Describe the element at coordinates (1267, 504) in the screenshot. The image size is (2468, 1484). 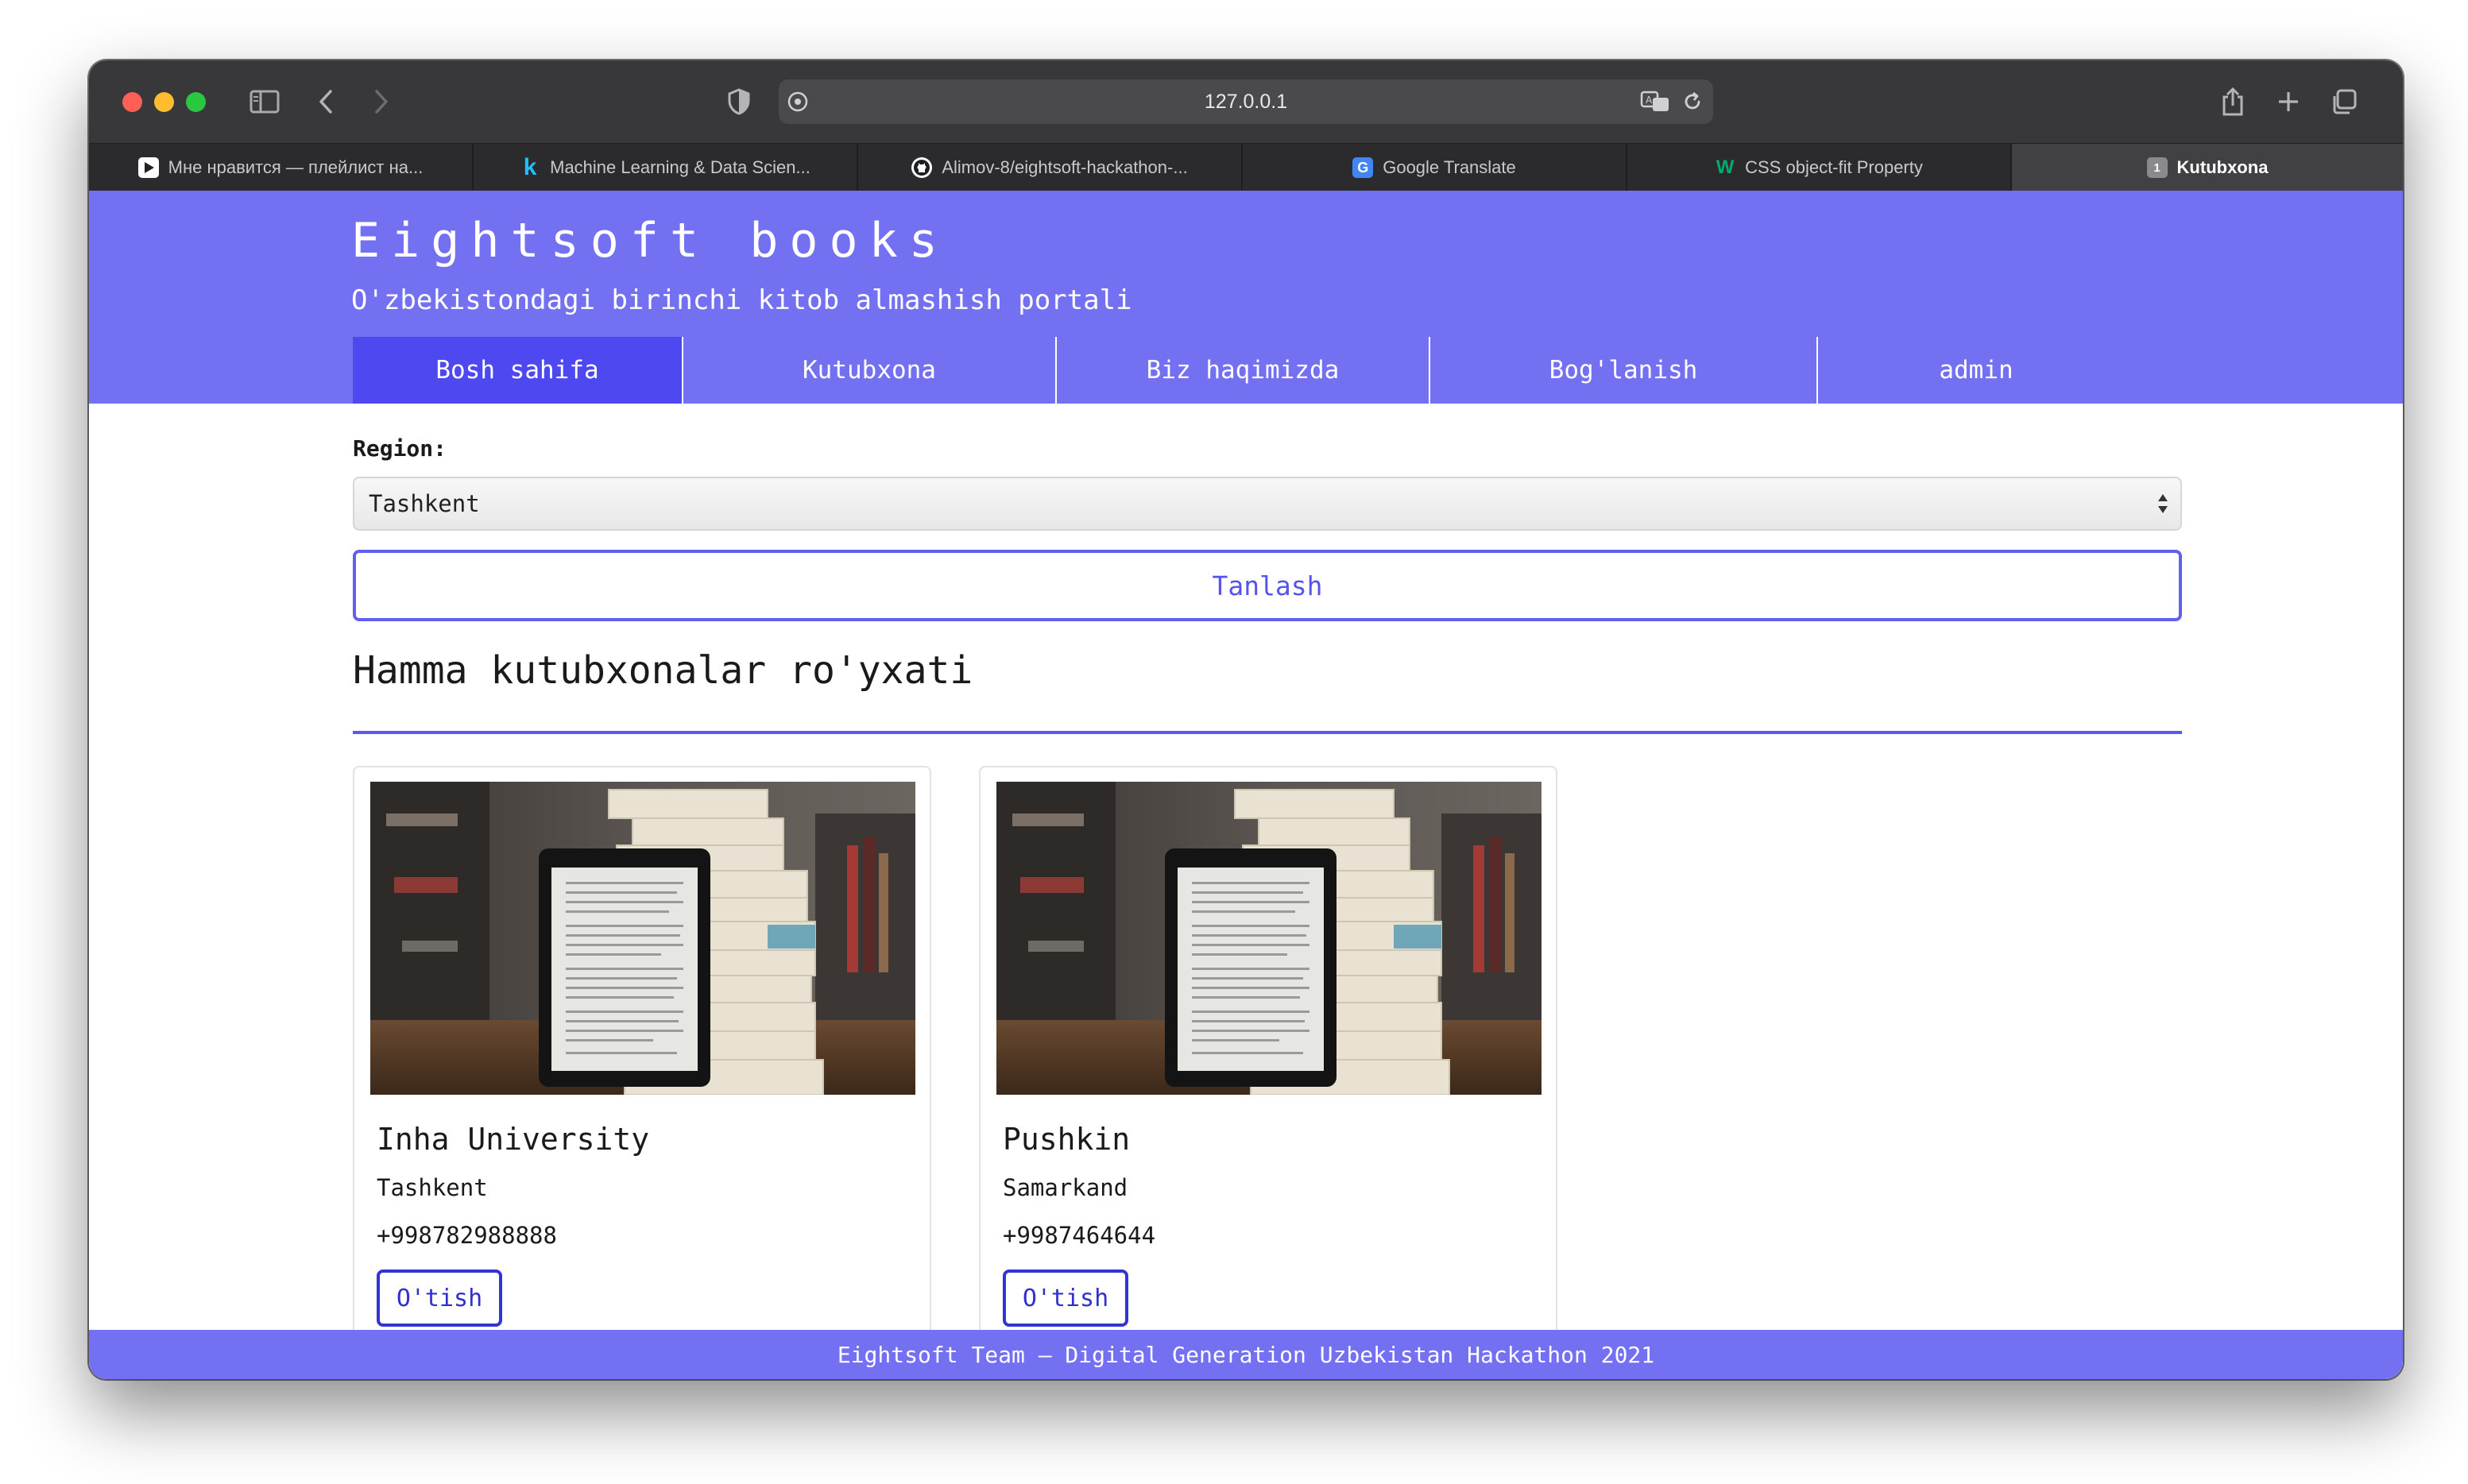
I see `region-select: Tashkent` at that location.